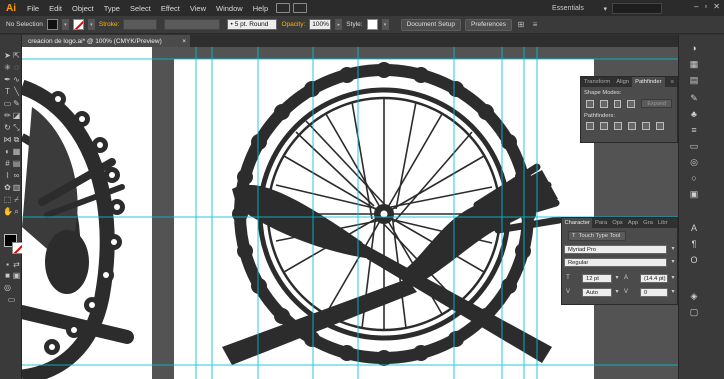 This screenshot has width=724, height=379. I want to click on screen-mode-icon: ▭, so click(11, 299).